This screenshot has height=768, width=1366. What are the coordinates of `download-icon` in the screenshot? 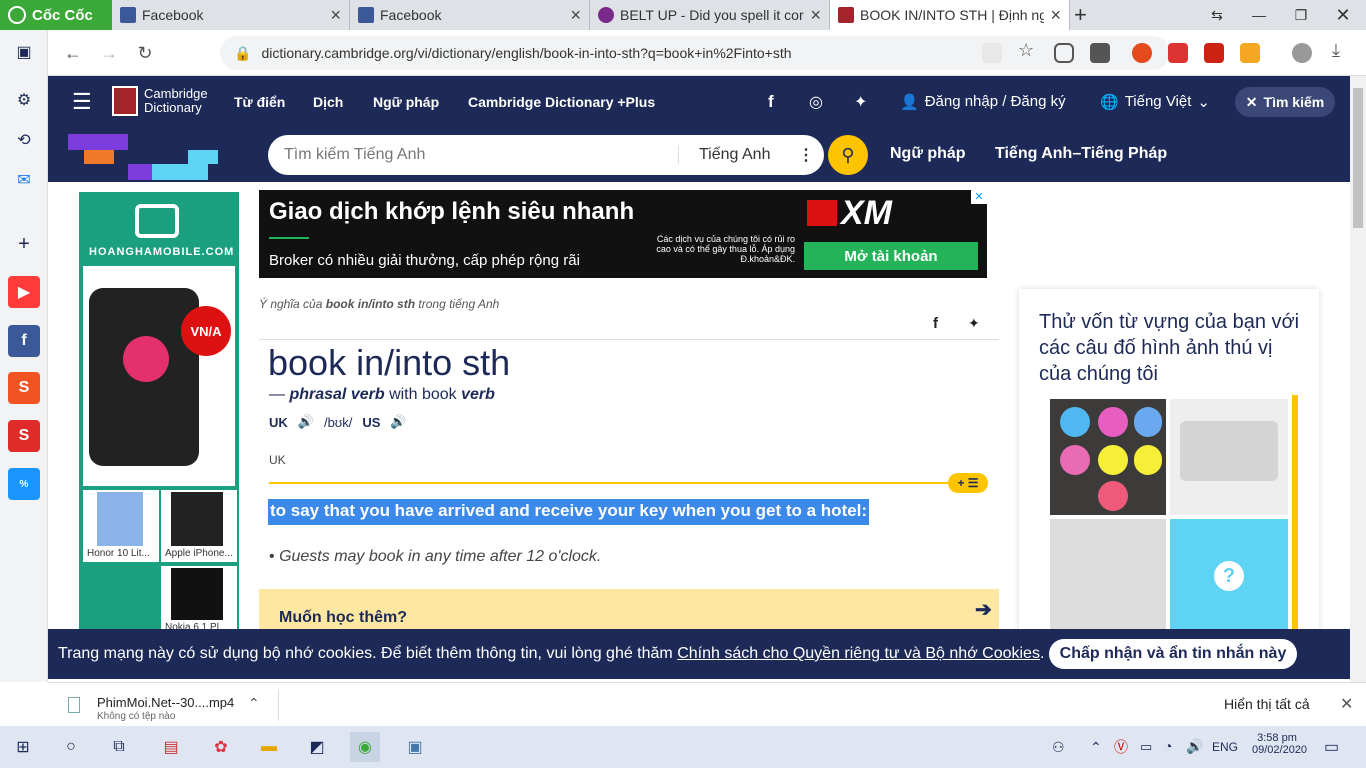 It's located at (1100, 53).